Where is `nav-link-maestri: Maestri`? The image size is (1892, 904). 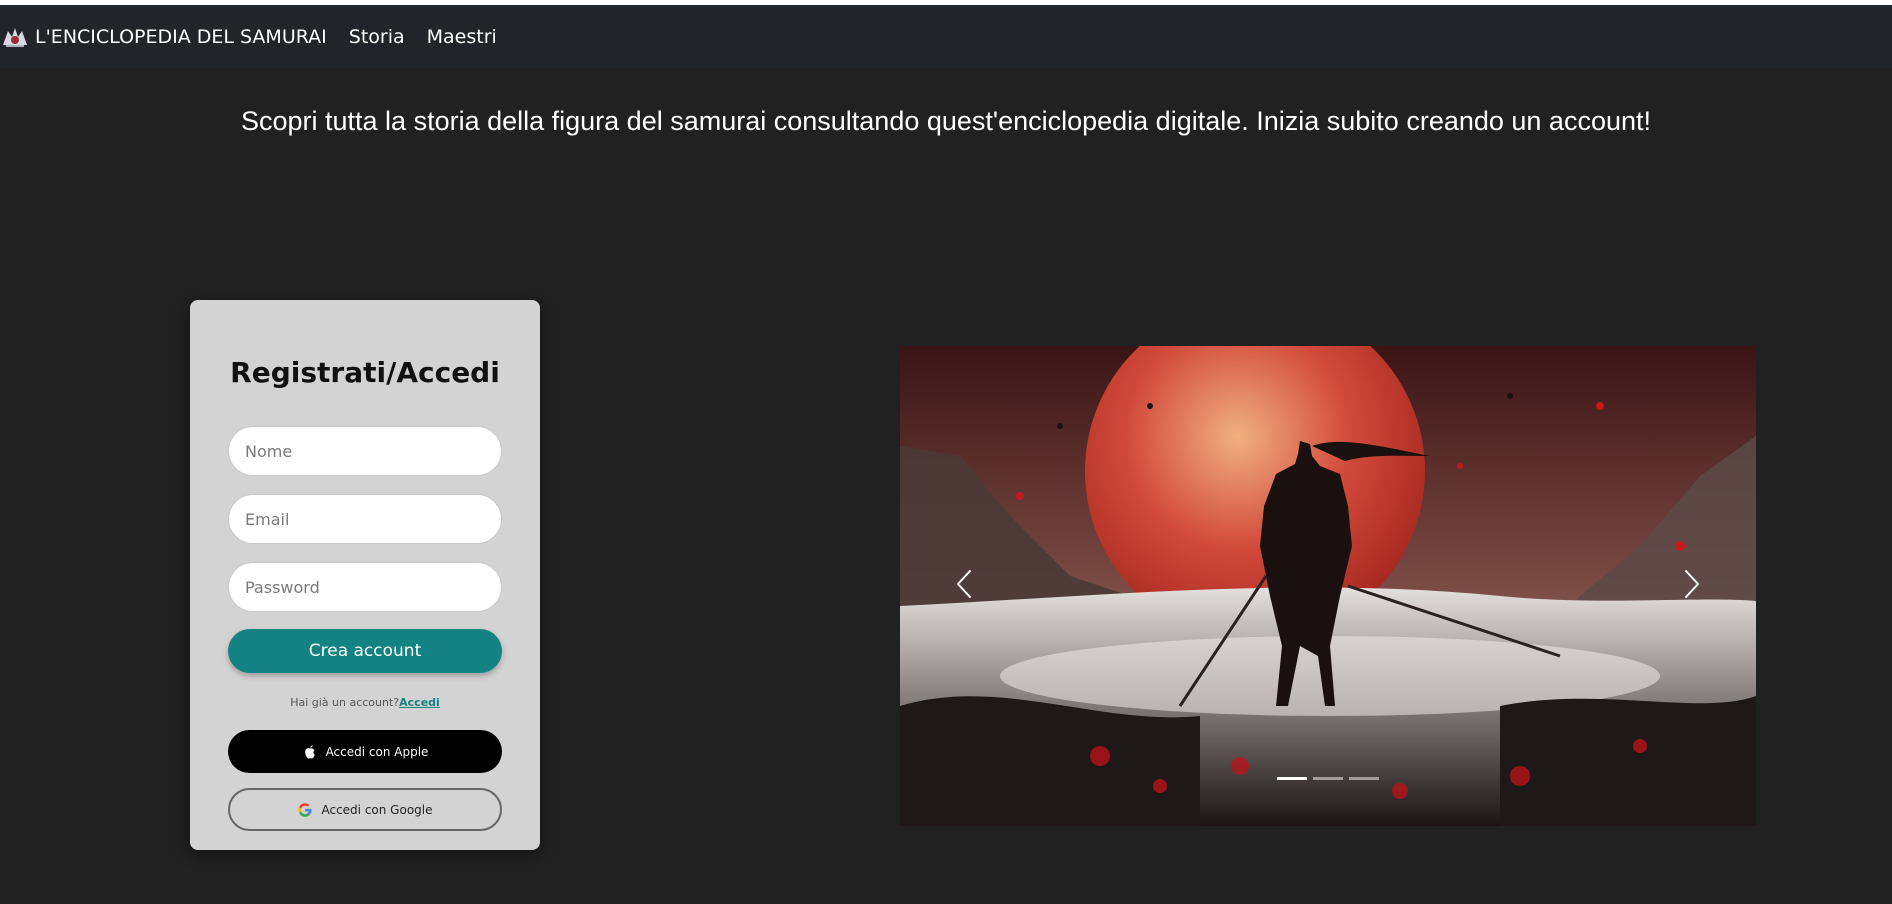
nav-link-maestri: Maestri is located at coordinates (462, 37).